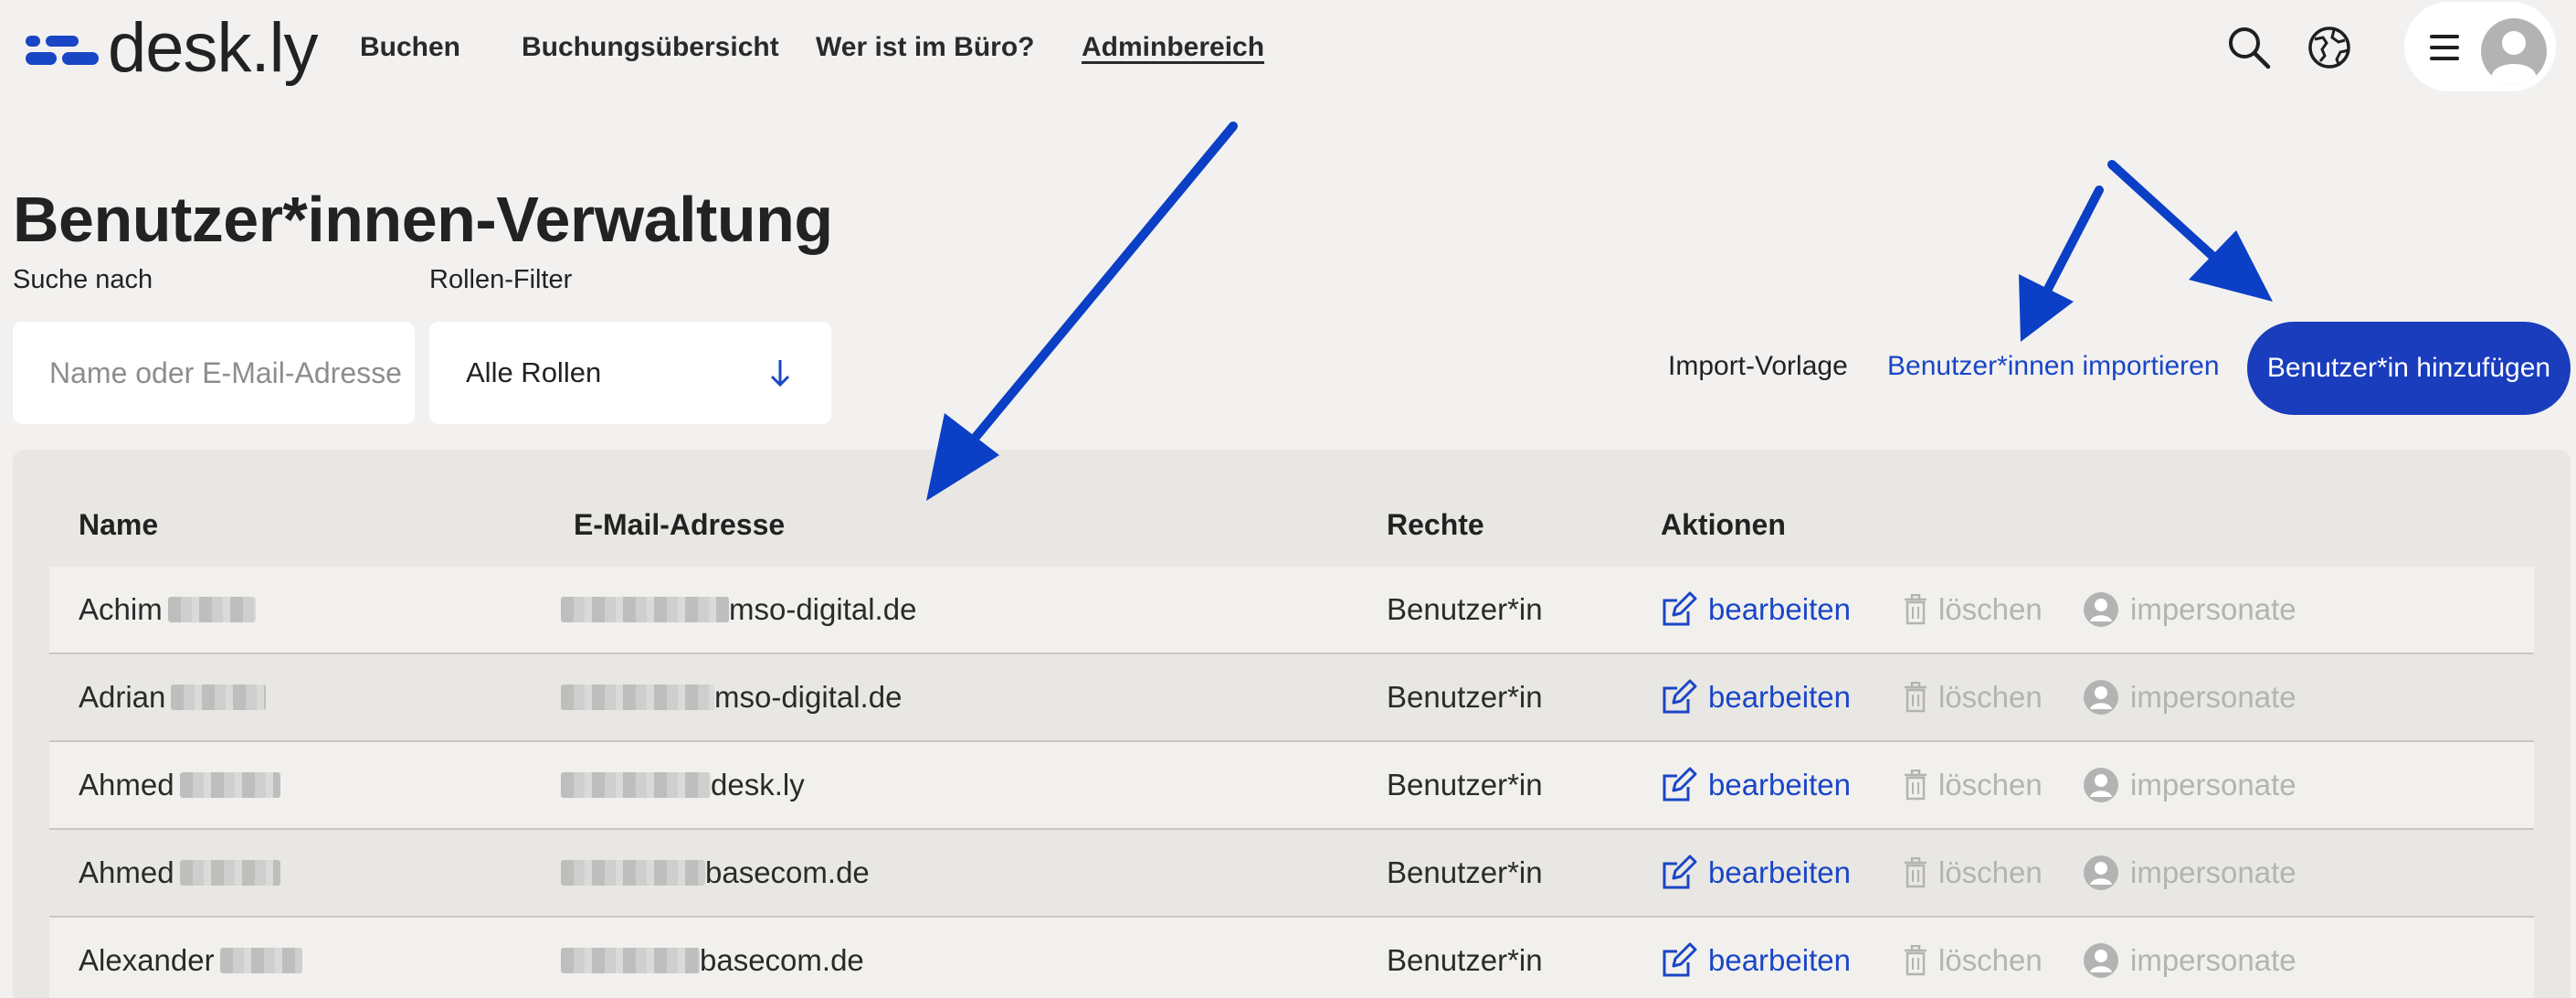  What do you see at coordinates (534, 372) in the screenshot?
I see `role-filter-value: Alle Rollen` at bounding box center [534, 372].